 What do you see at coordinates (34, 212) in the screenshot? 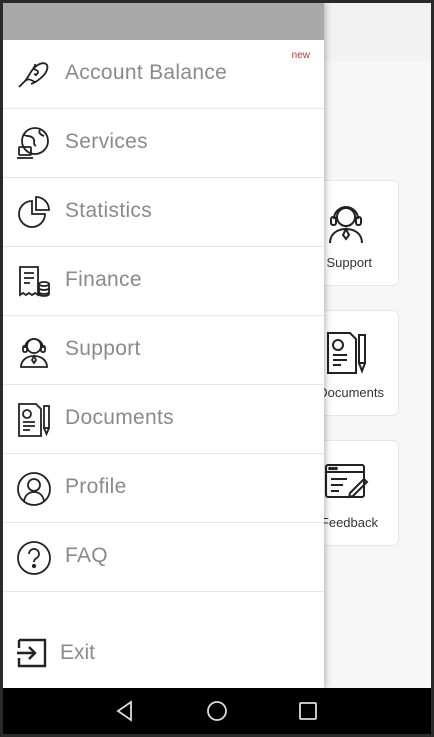
I see `pie-chart-icon` at bounding box center [34, 212].